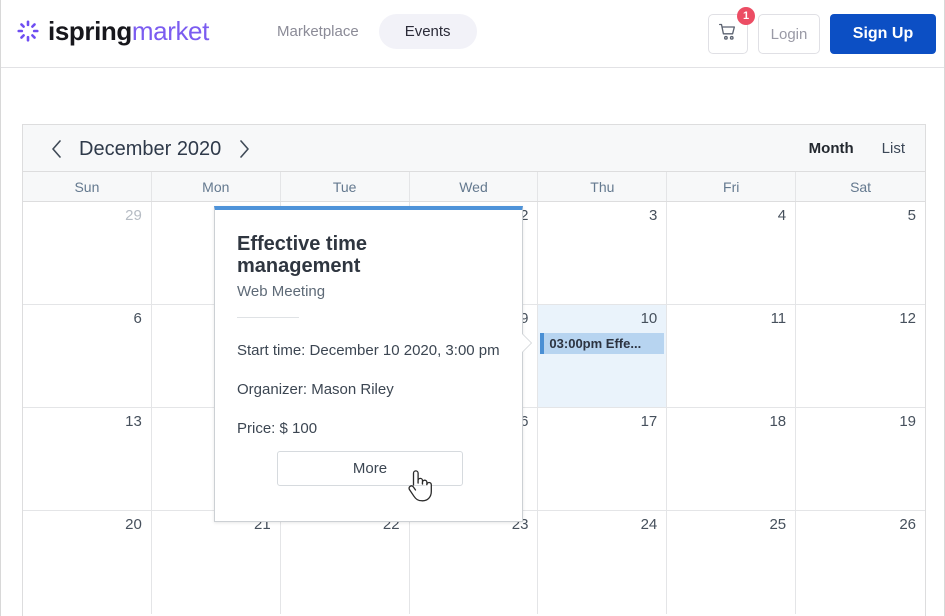 The width and height of the screenshot is (945, 616). Describe the element at coordinates (831, 148) in the screenshot. I see `view-month-button: Month` at that location.